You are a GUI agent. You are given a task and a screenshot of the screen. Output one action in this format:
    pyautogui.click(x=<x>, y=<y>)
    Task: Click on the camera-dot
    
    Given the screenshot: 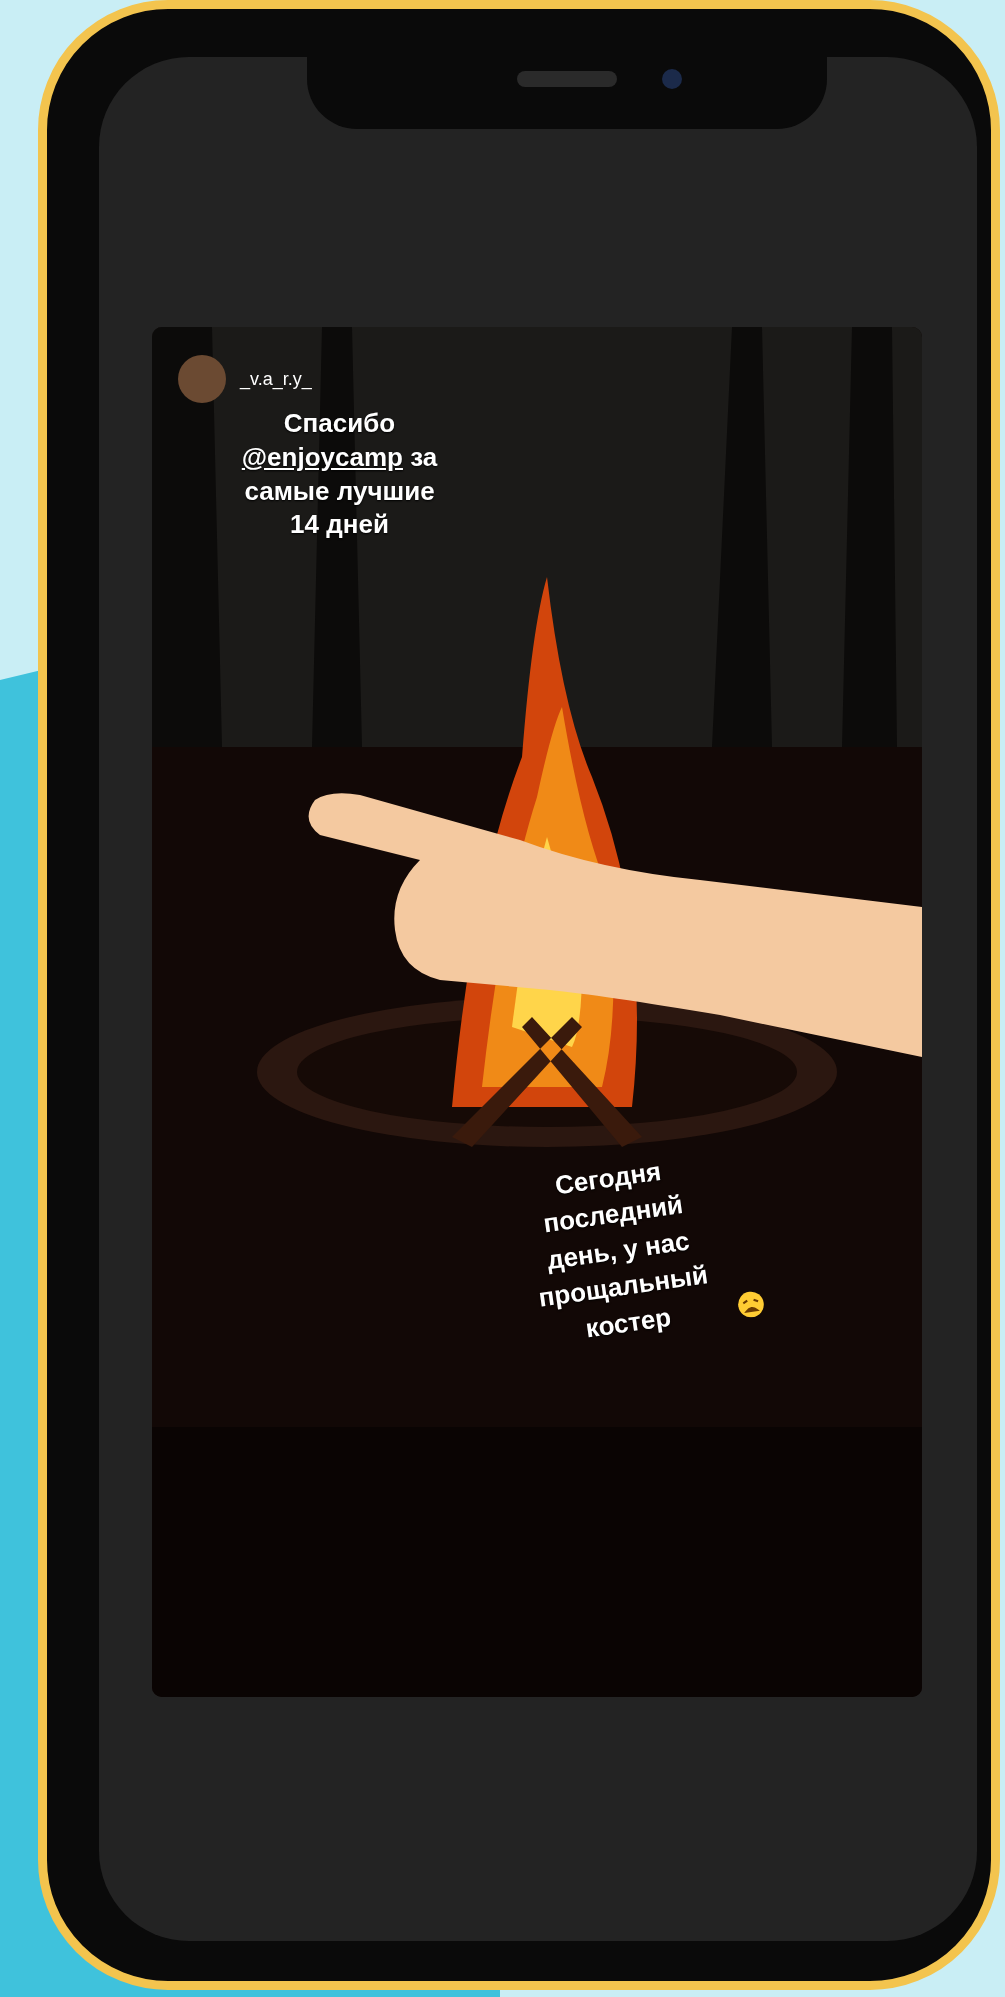 What is the action you would take?
    pyautogui.click(x=672, y=79)
    